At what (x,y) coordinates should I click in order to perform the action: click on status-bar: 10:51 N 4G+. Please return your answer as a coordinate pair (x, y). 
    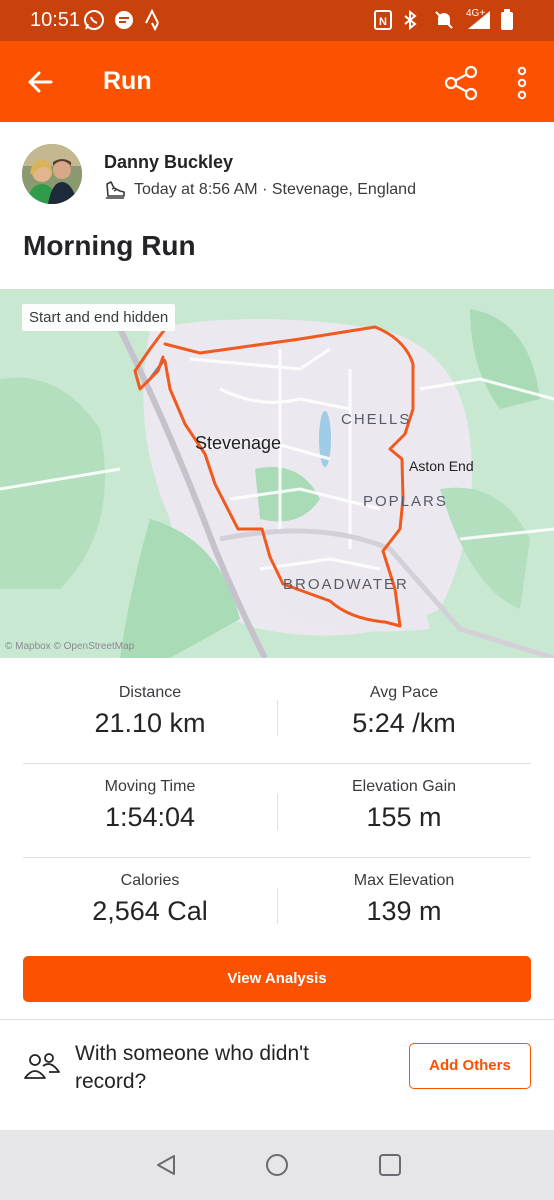
    Looking at the image, I should click on (277, 20).